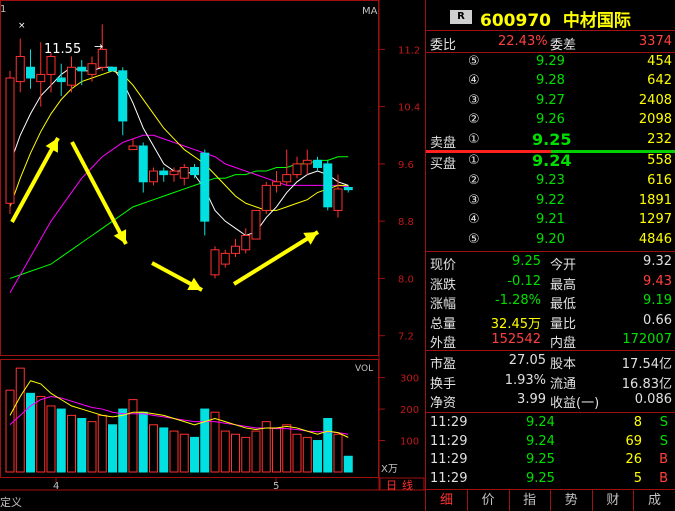 The image size is (675, 511). I want to click on panel-tab-2: 指, so click(530, 500).